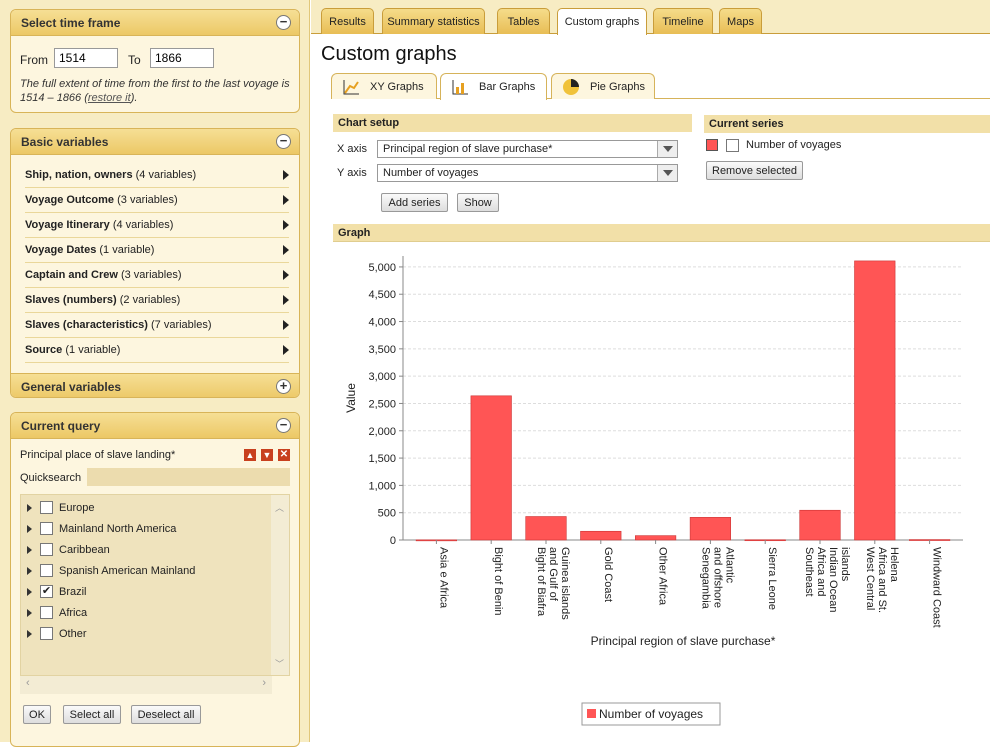 This screenshot has width=990, height=747. What do you see at coordinates (280, 585) in the screenshot?
I see `vertical-scrollbar: ︿ ﹀` at bounding box center [280, 585].